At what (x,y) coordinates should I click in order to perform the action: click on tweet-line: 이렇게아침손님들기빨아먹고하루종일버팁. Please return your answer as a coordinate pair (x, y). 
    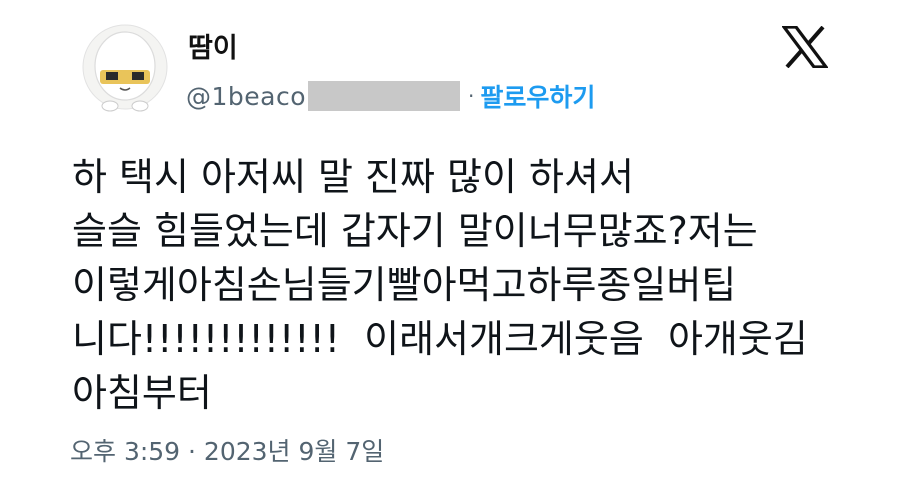
    Looking at the image, I should click on (404, 285).